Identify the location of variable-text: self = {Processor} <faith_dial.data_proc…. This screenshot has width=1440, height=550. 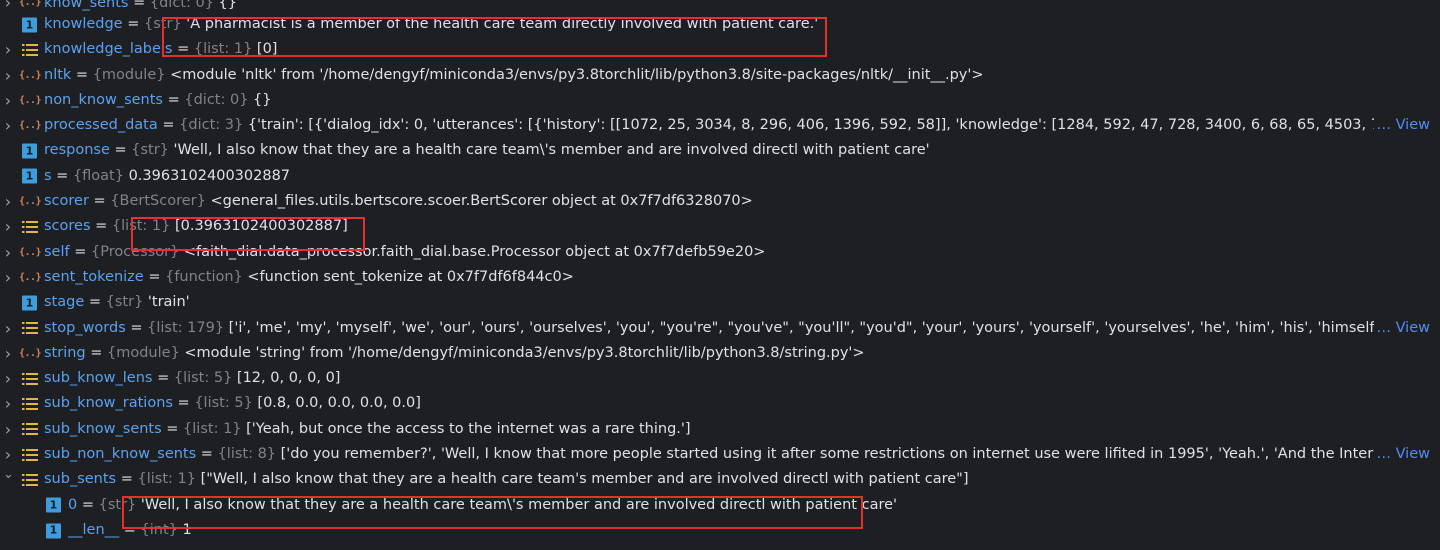
(742, 252).